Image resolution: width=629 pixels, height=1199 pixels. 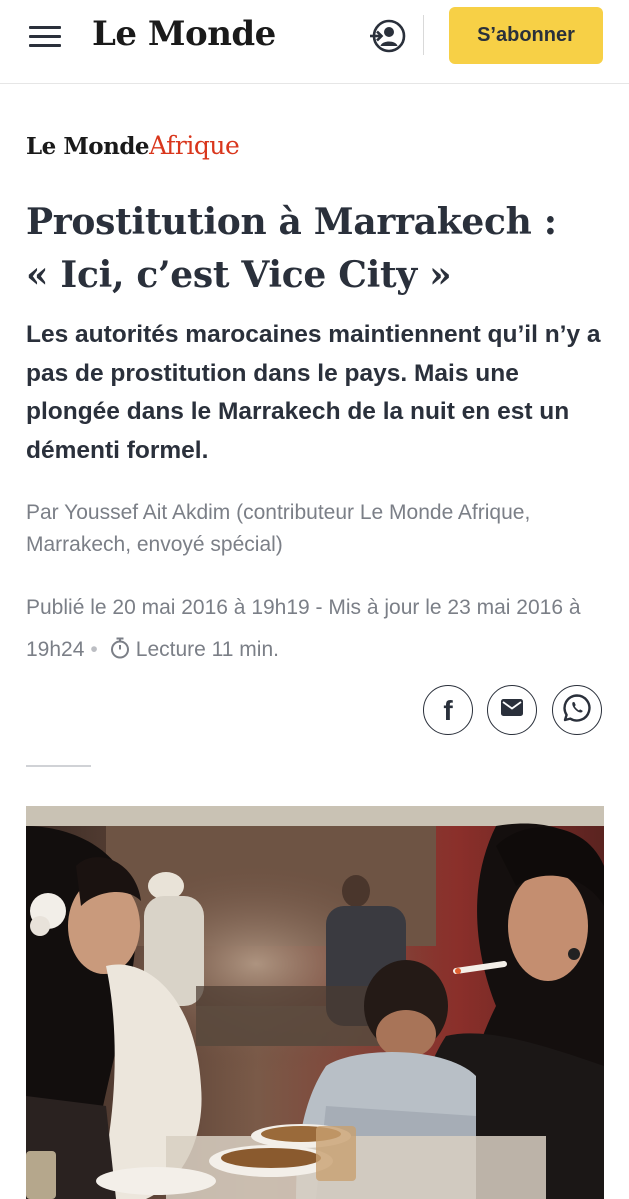 I want to click on share-whatsapp-button, so click(x=577, y=710).